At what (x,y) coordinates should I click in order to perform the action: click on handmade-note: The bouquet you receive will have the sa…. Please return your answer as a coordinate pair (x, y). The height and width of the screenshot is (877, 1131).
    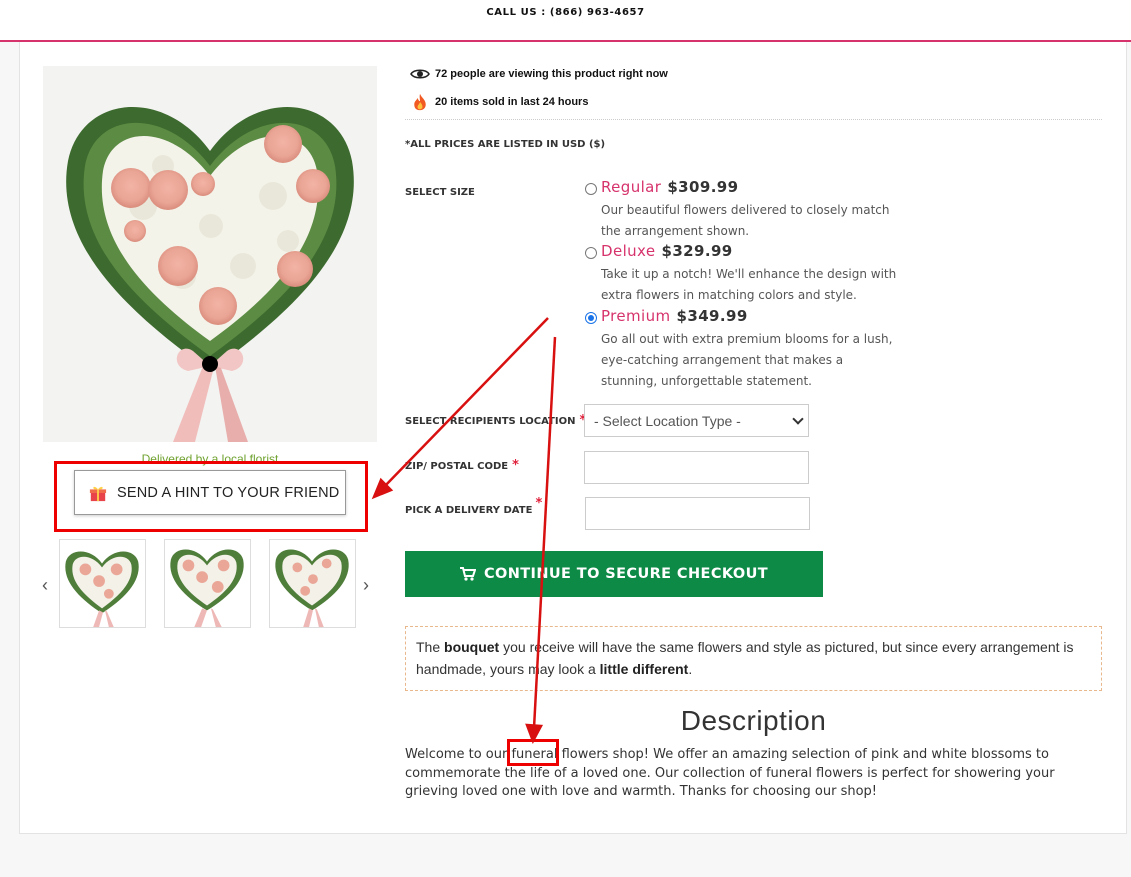
    Looking at the image, I should click on (753, 658).